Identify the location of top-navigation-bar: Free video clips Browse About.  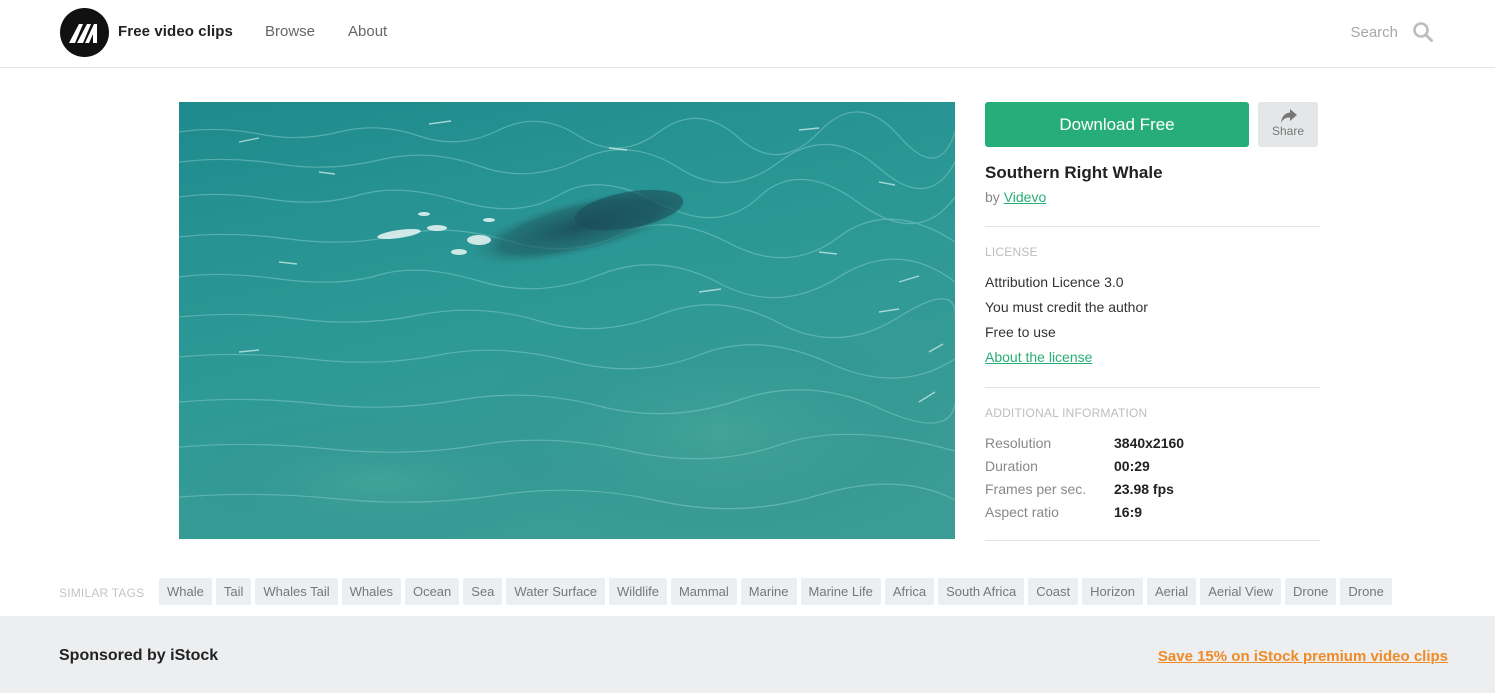
(747, 34).